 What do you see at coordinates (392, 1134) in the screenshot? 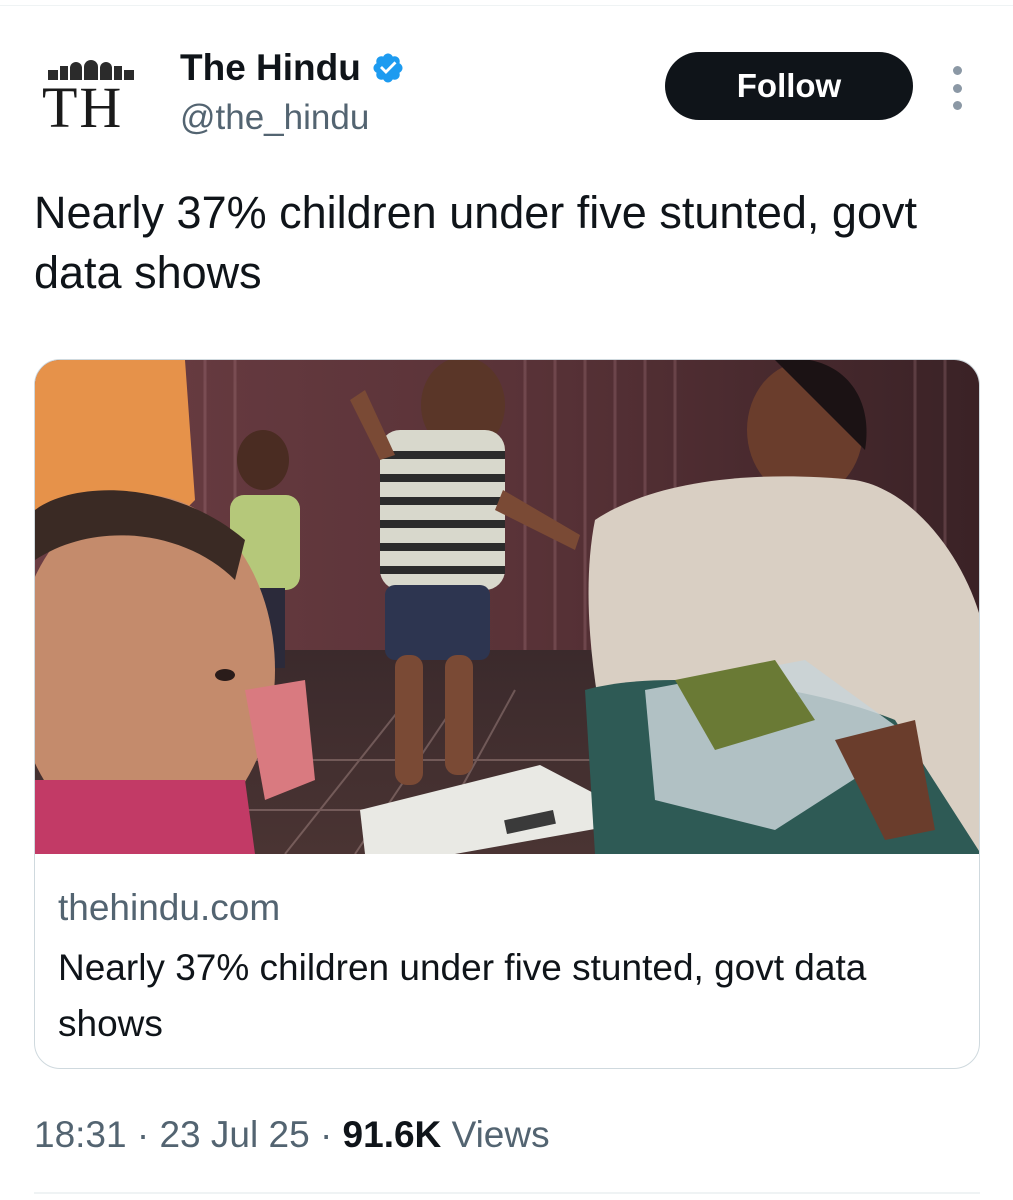
I see `views-count: 91.6K` at bounding box center [392, 1134].